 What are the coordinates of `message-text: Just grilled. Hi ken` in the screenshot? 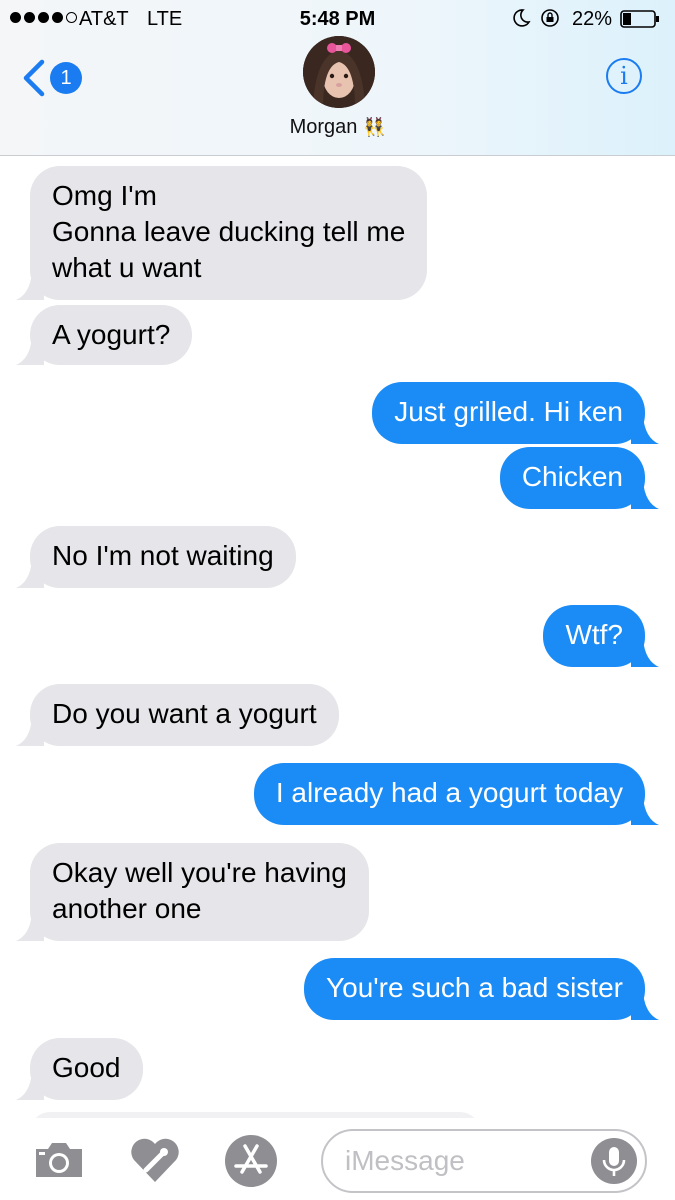 It's located at (508, 411).